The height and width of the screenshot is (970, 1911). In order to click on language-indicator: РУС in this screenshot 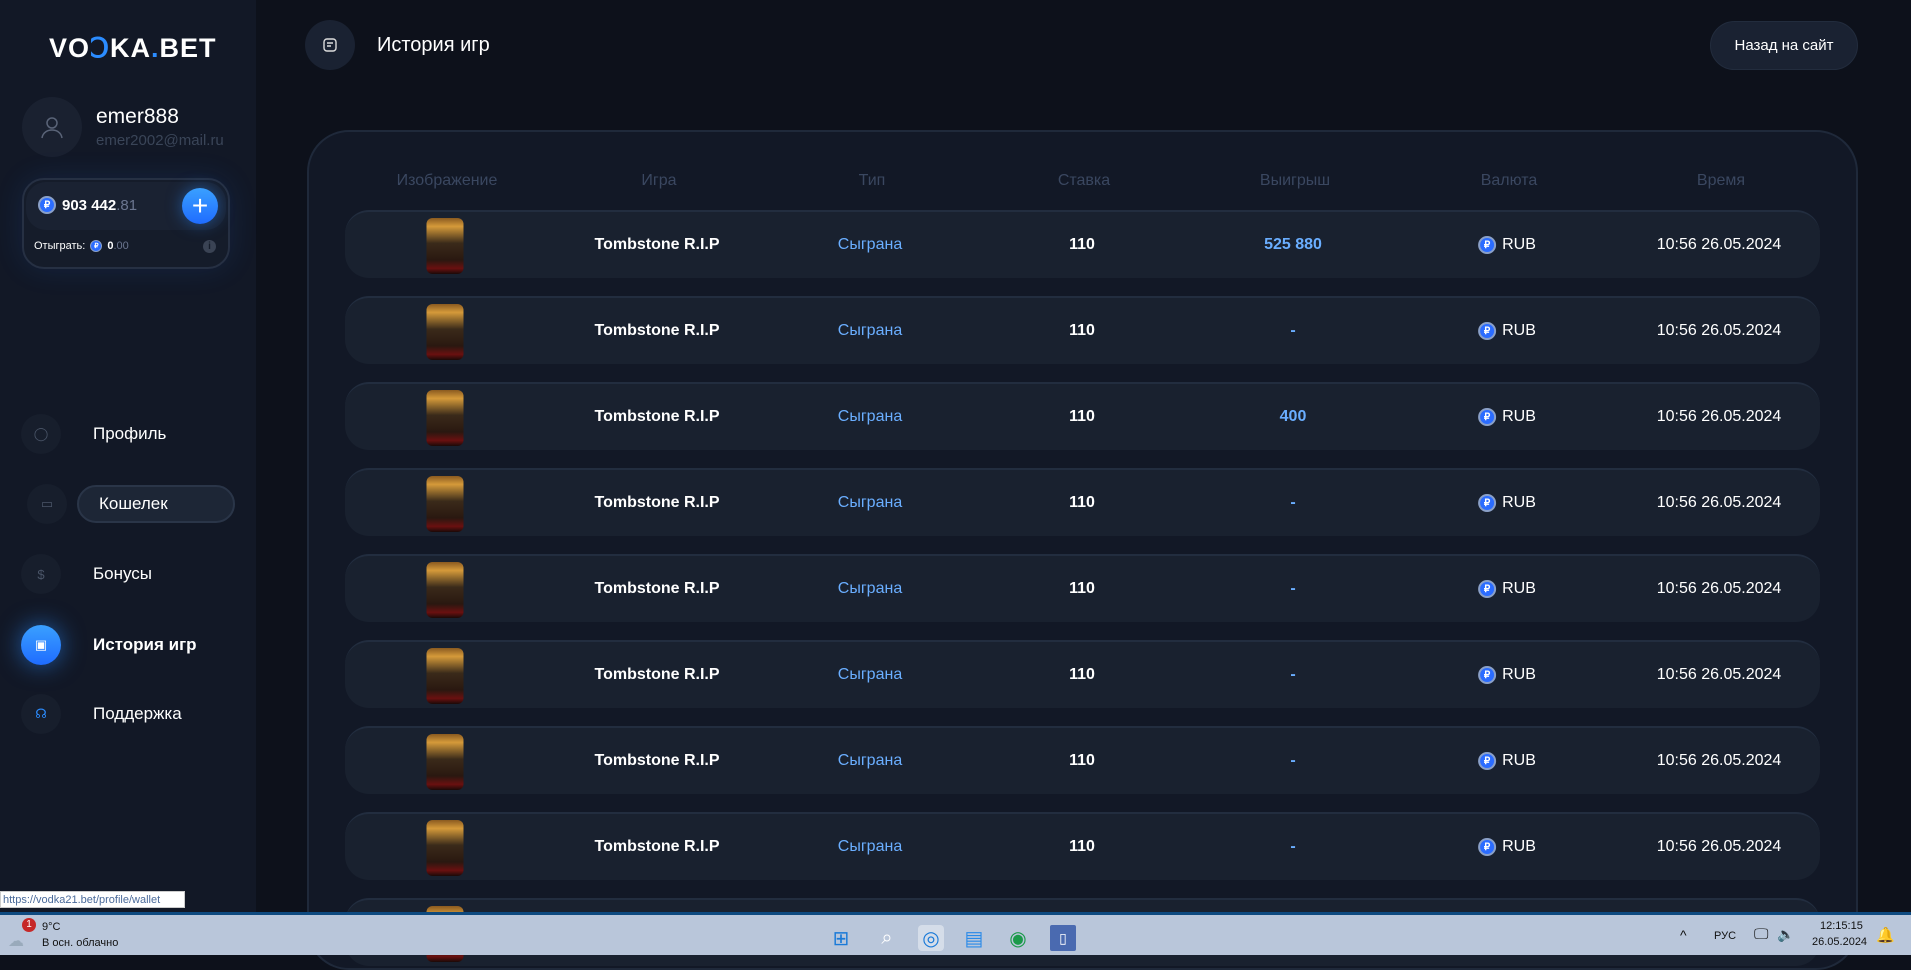, I will do `click(1725, 936)`.